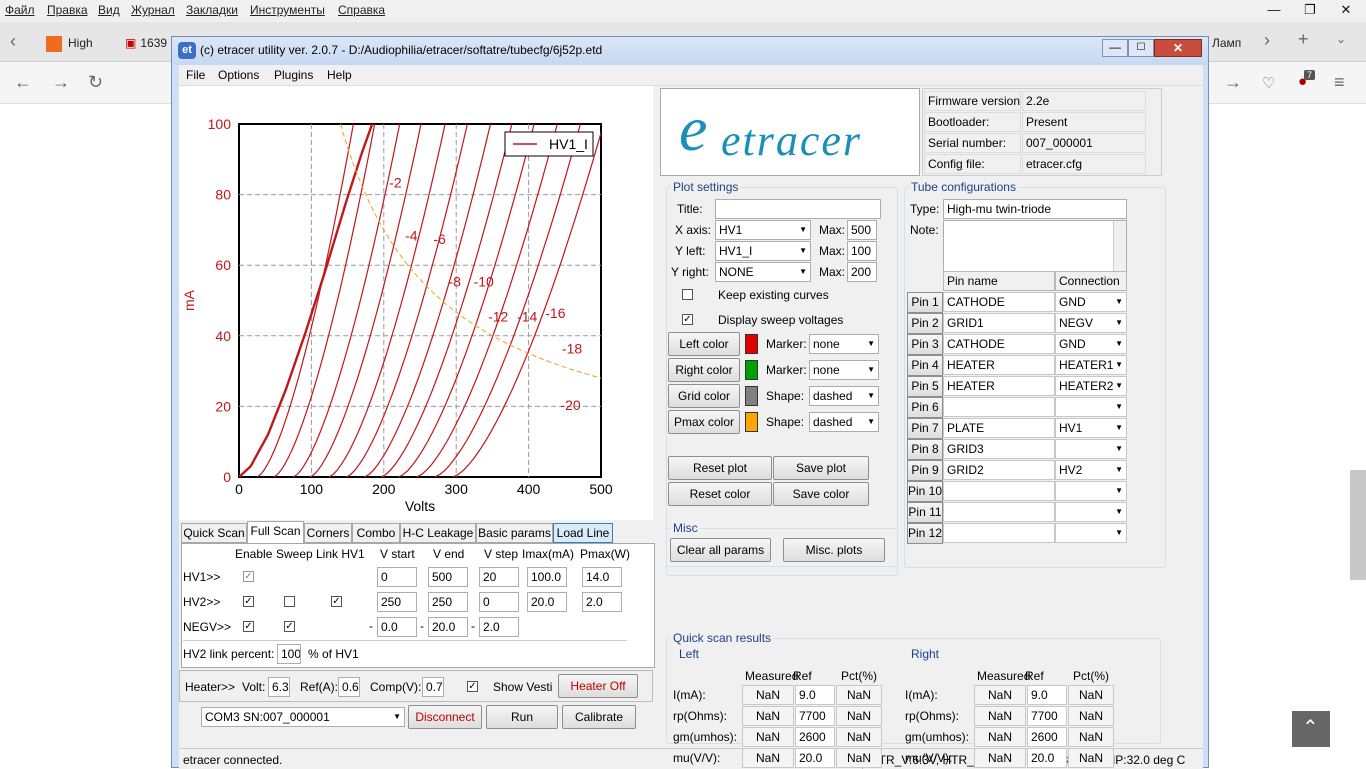  Describe the element at coordinates (1178, 48) in the screenshot. I see `window-close-icon: ✕` at that location.